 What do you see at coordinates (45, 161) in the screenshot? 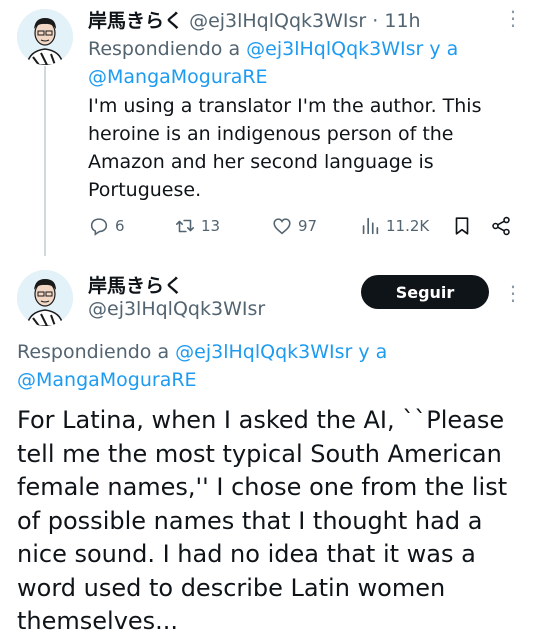
I see `thread-connector-line` at bounding box center [45, 161].